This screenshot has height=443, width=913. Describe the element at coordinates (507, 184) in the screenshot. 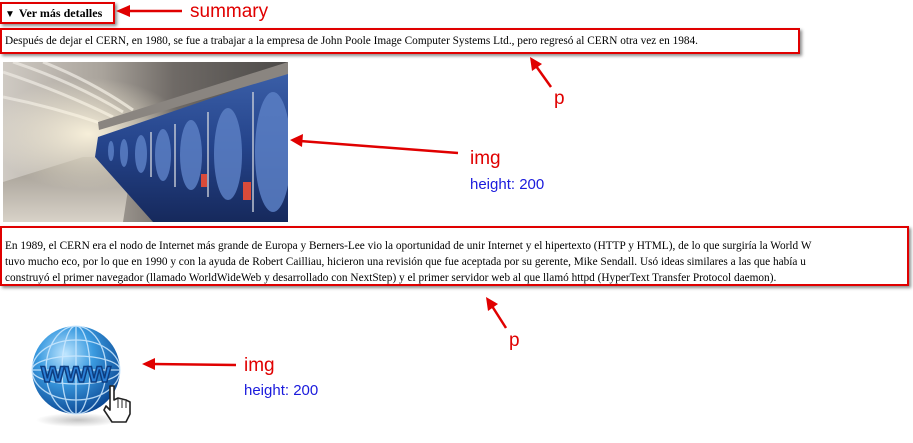

I see `img1-height-annotation: height: 200` at that location.